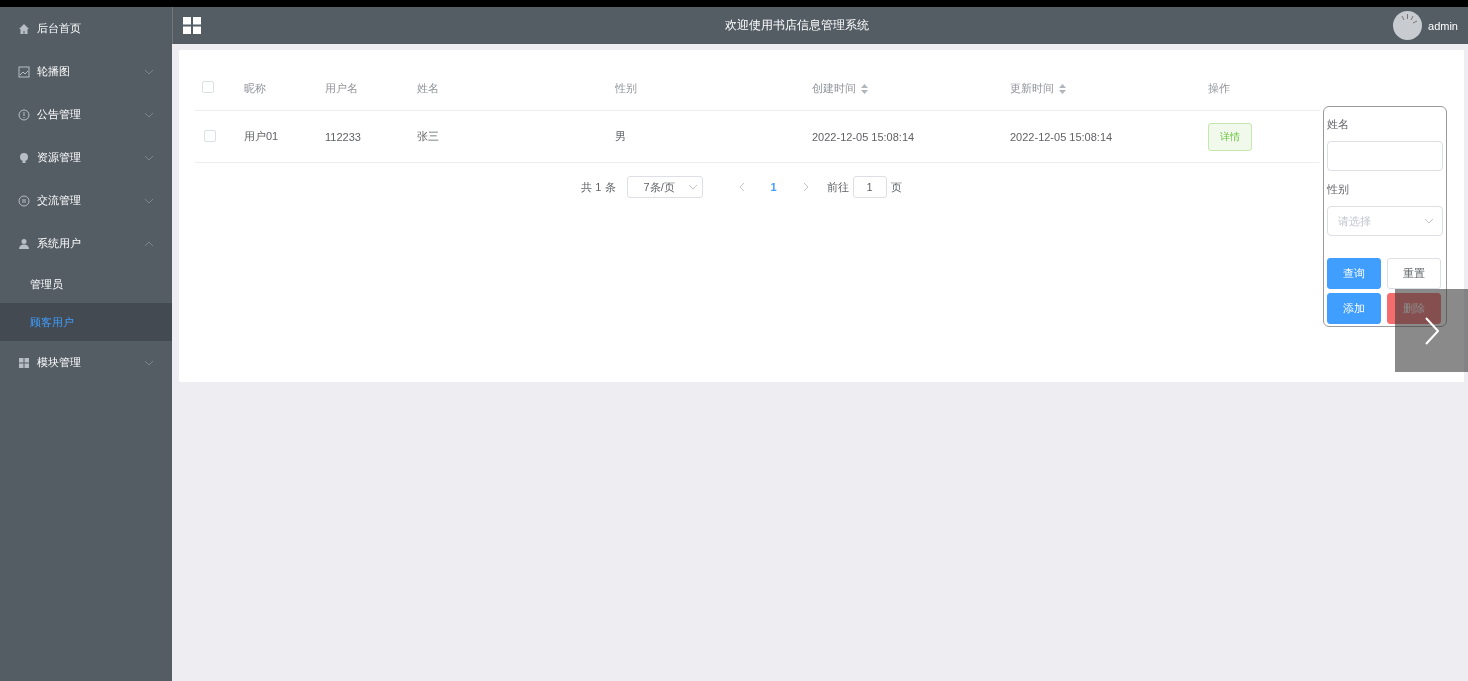 This screenshot has height=681, width=1468. What do you see at coordinates (869, 187) in the screenshot?
I see `page-input: 1` at bounding box center [869, 187].